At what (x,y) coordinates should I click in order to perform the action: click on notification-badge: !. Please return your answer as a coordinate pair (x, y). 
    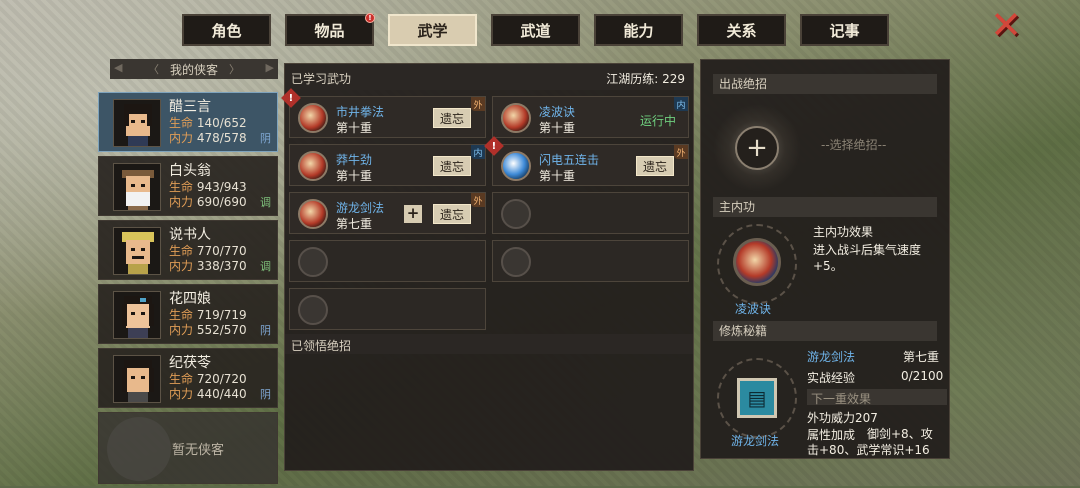
    Looking at the image, I should click on (370, 18).